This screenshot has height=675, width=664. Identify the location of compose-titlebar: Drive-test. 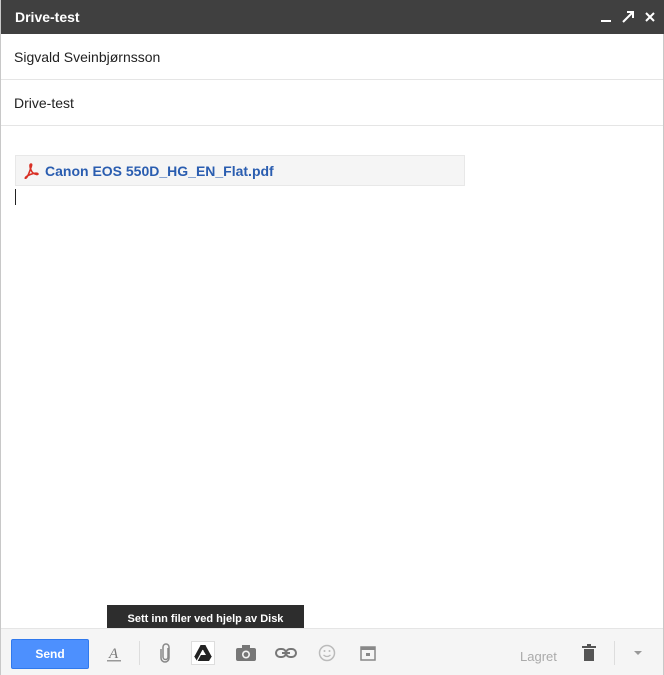
(332, 17).